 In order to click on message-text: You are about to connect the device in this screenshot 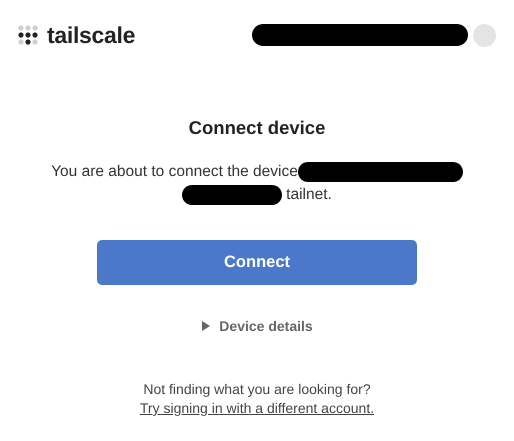, I will do `click(174, 172)`.